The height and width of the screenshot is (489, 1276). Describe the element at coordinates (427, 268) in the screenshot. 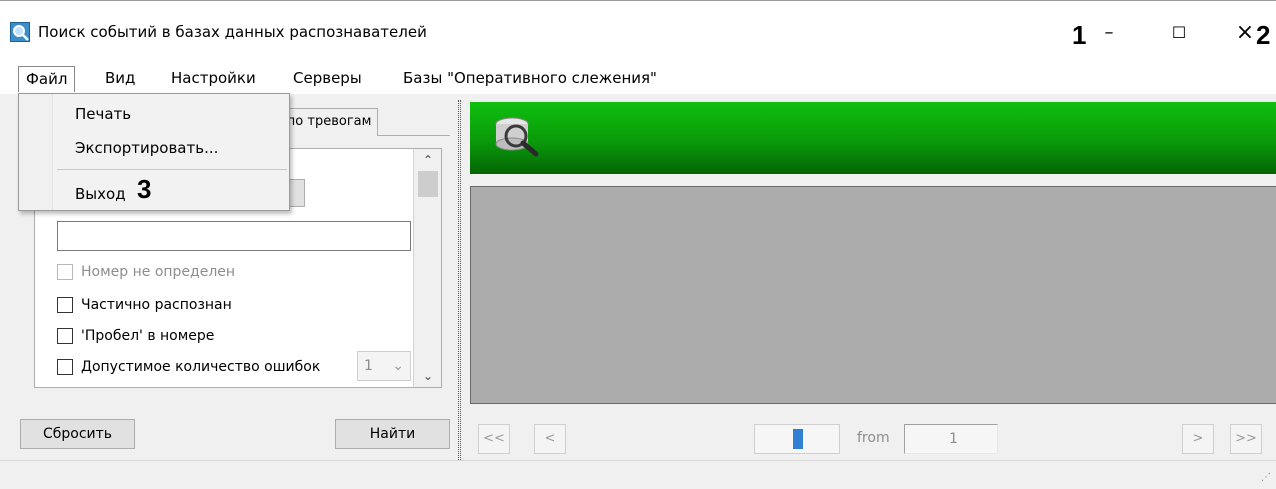

I see `vertical-scrollbar: ⌃ ⌄` at that location.